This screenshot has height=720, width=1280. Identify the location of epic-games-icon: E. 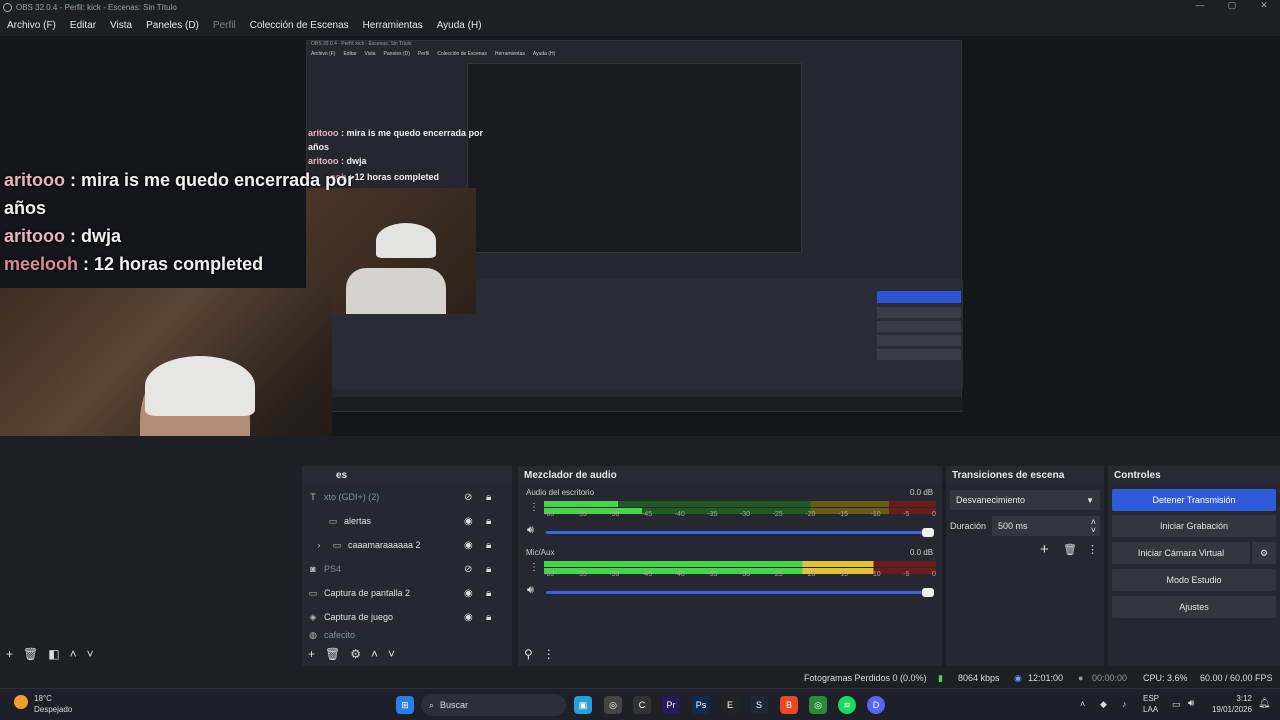
(730, 705).